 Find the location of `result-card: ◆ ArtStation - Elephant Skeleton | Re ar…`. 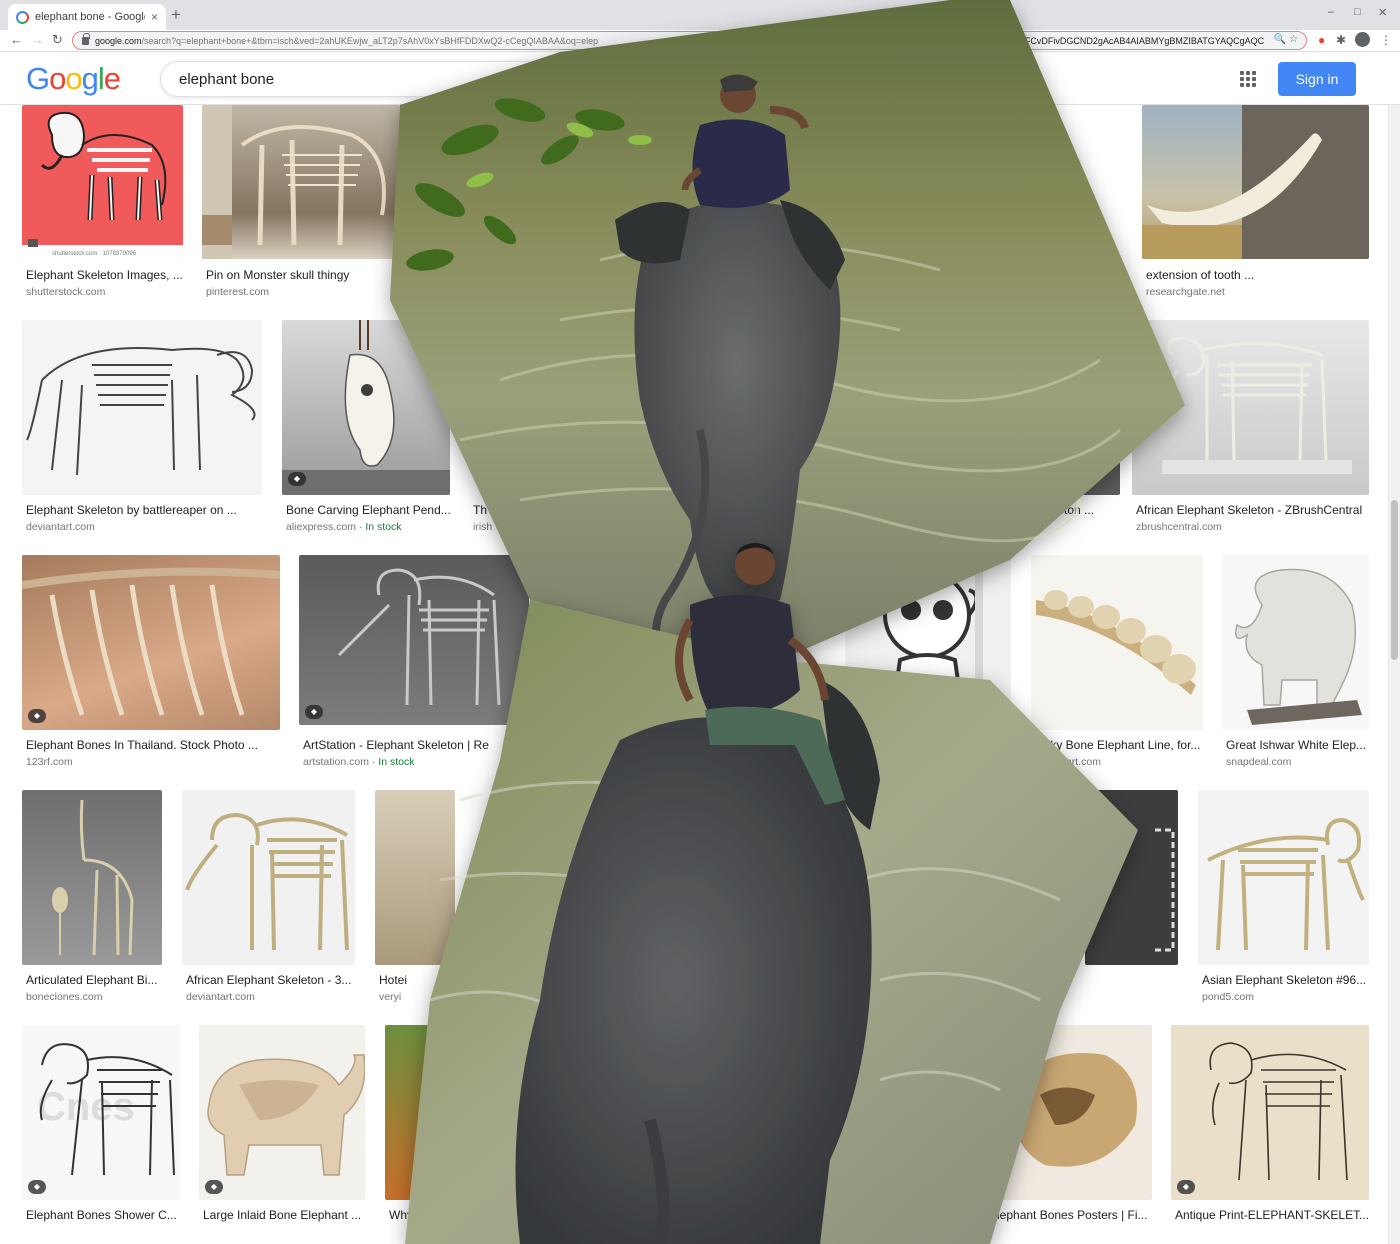

result-card: ◆ ArtStation - Elephant Skeleton | Re ar… is located at coordinates (414, 662).